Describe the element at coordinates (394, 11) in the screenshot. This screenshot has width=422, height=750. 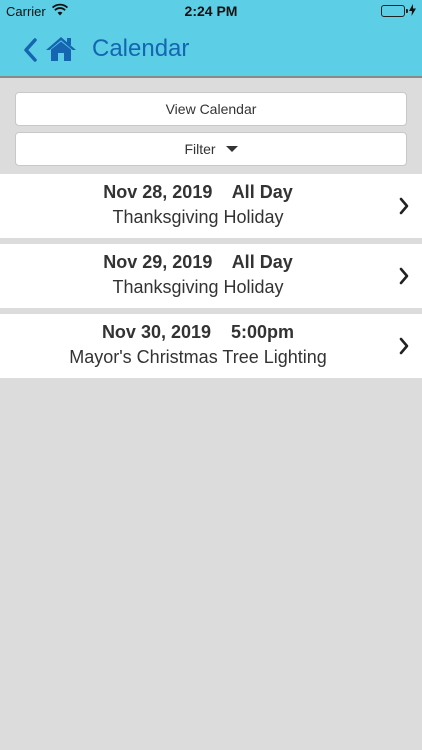
I see `battery-icon` at that location.